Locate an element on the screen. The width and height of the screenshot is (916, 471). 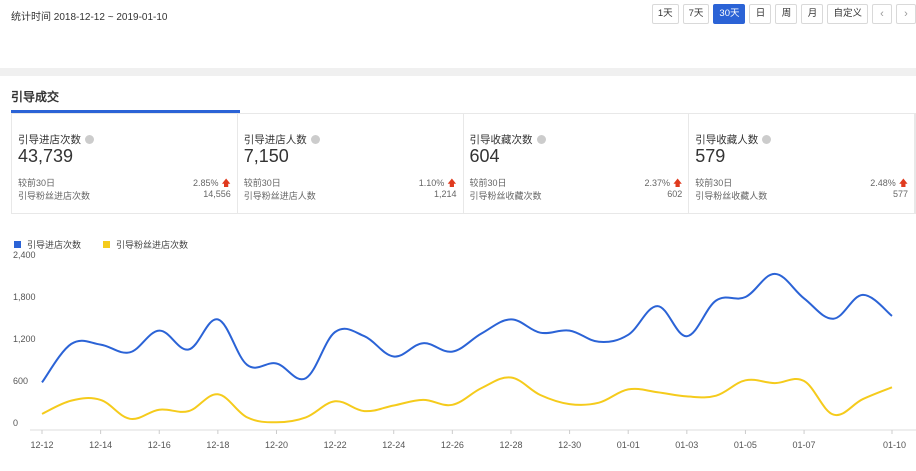
x-tick-label: 12-24 is located at coordinates (393, 445).